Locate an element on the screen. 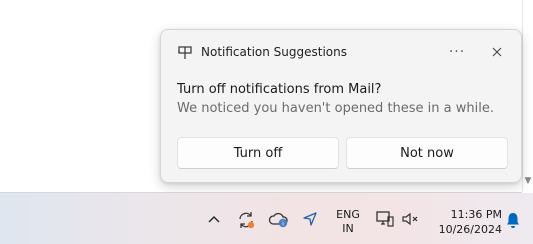 This screenshot has width=533, height=244. language-indicator: ENG IN is located at coordinates (348, 222).